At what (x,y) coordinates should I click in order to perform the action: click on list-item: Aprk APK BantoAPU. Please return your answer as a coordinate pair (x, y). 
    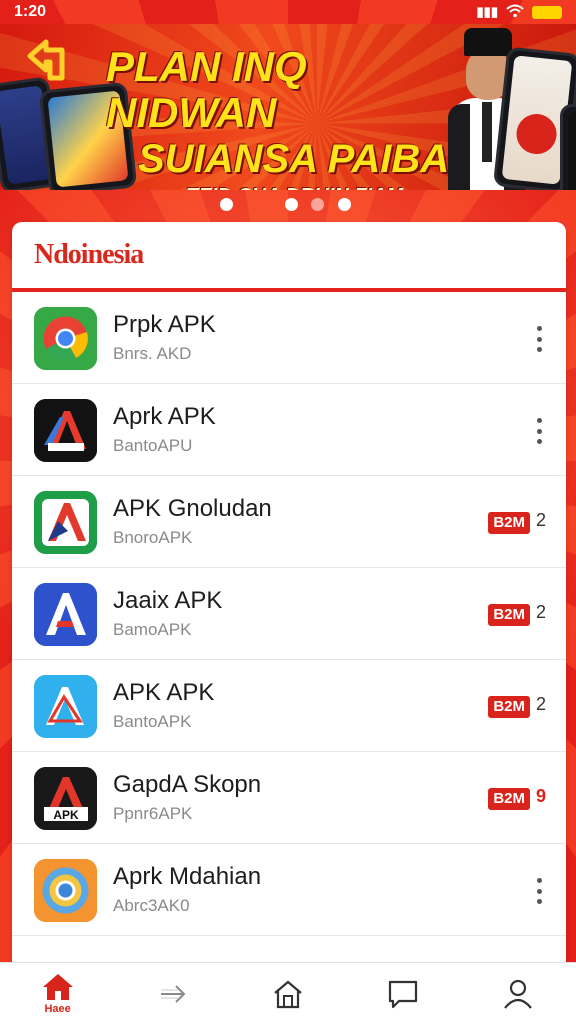
    Looking at the image, I should click on (289, 430).